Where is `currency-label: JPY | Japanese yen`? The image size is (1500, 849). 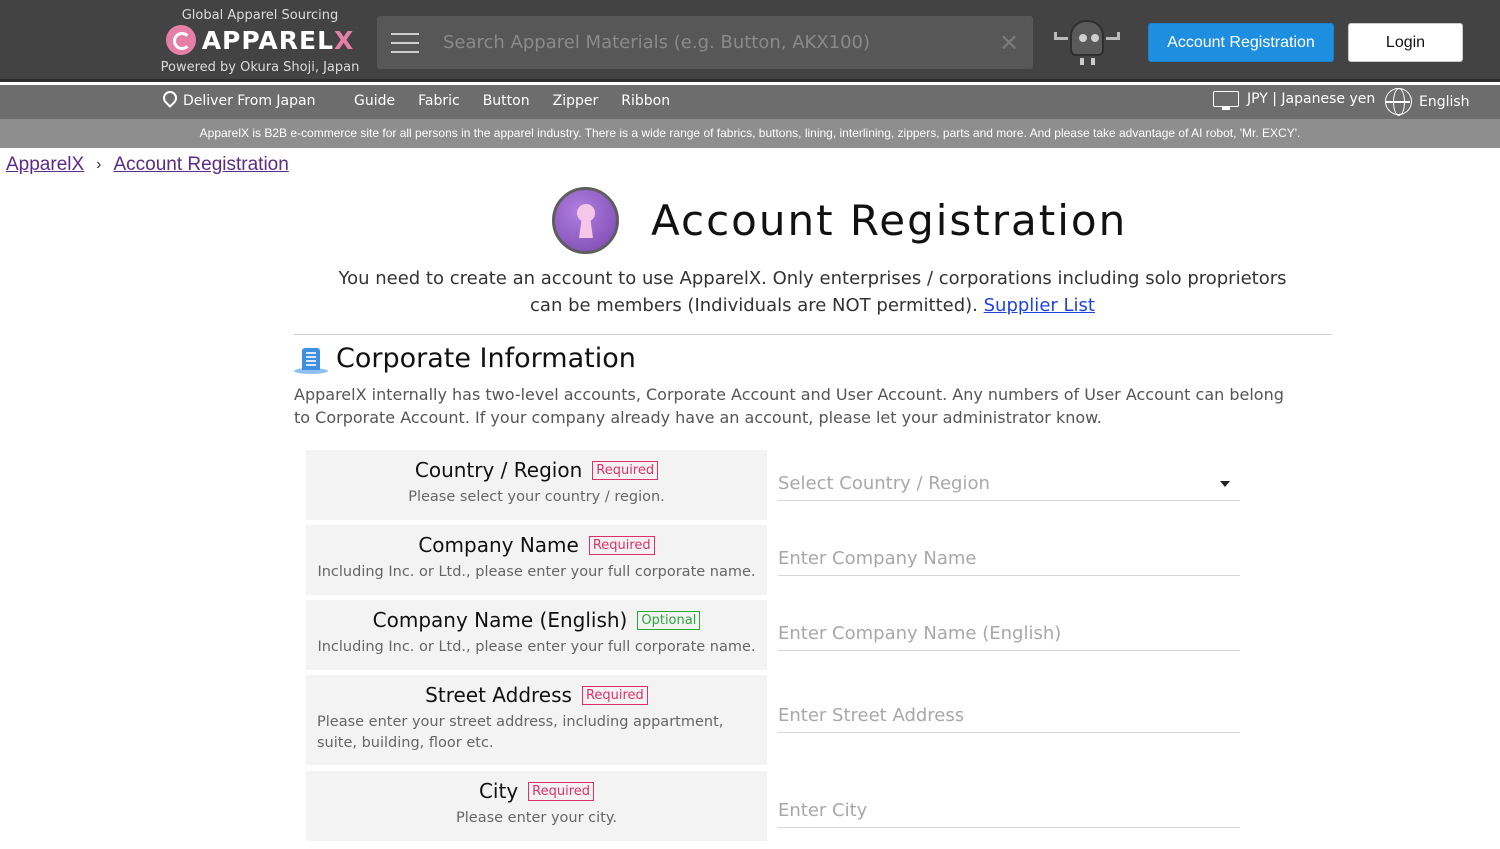 currency-label: JPY | Japanese yen is located at coordinates (1311, 99).